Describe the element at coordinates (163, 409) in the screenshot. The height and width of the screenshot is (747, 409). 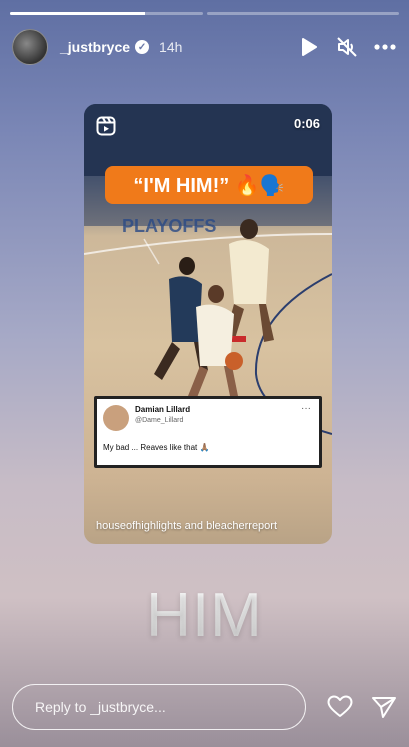
I see `tweet-author-name: Damian Lillard` at that location.